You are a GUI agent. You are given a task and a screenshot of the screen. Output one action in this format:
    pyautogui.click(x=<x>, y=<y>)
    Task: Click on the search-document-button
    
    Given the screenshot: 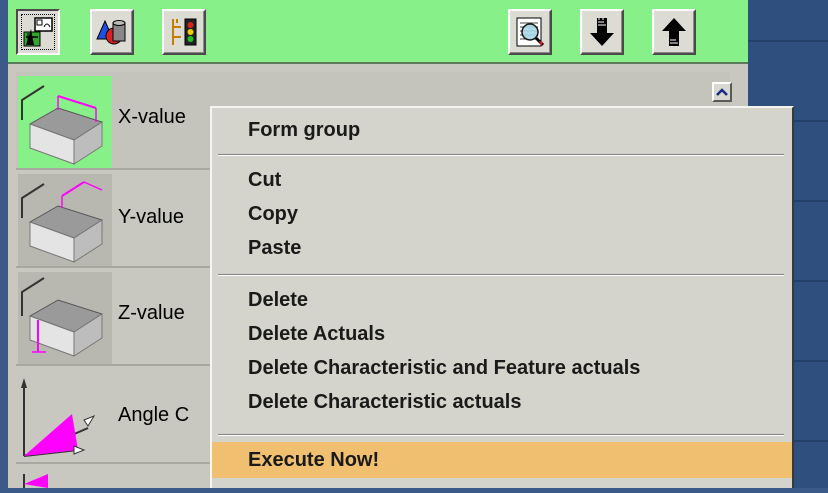 What is the action you would take?
    pyautogui.click(x=530, y=32)
    